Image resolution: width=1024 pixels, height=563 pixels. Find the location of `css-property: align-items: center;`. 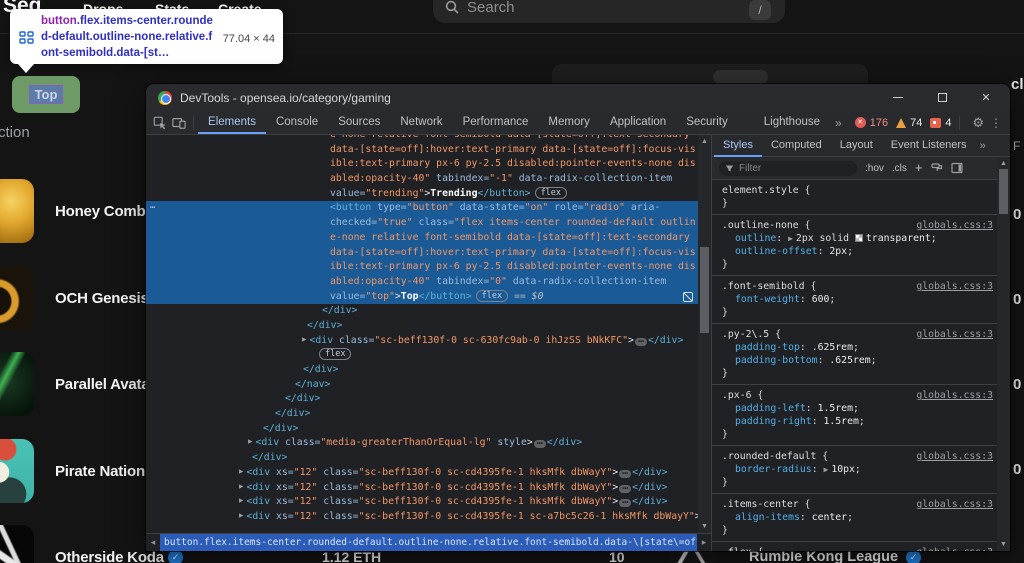

css-property: align-items: center; is located at coordinates (857, 517).